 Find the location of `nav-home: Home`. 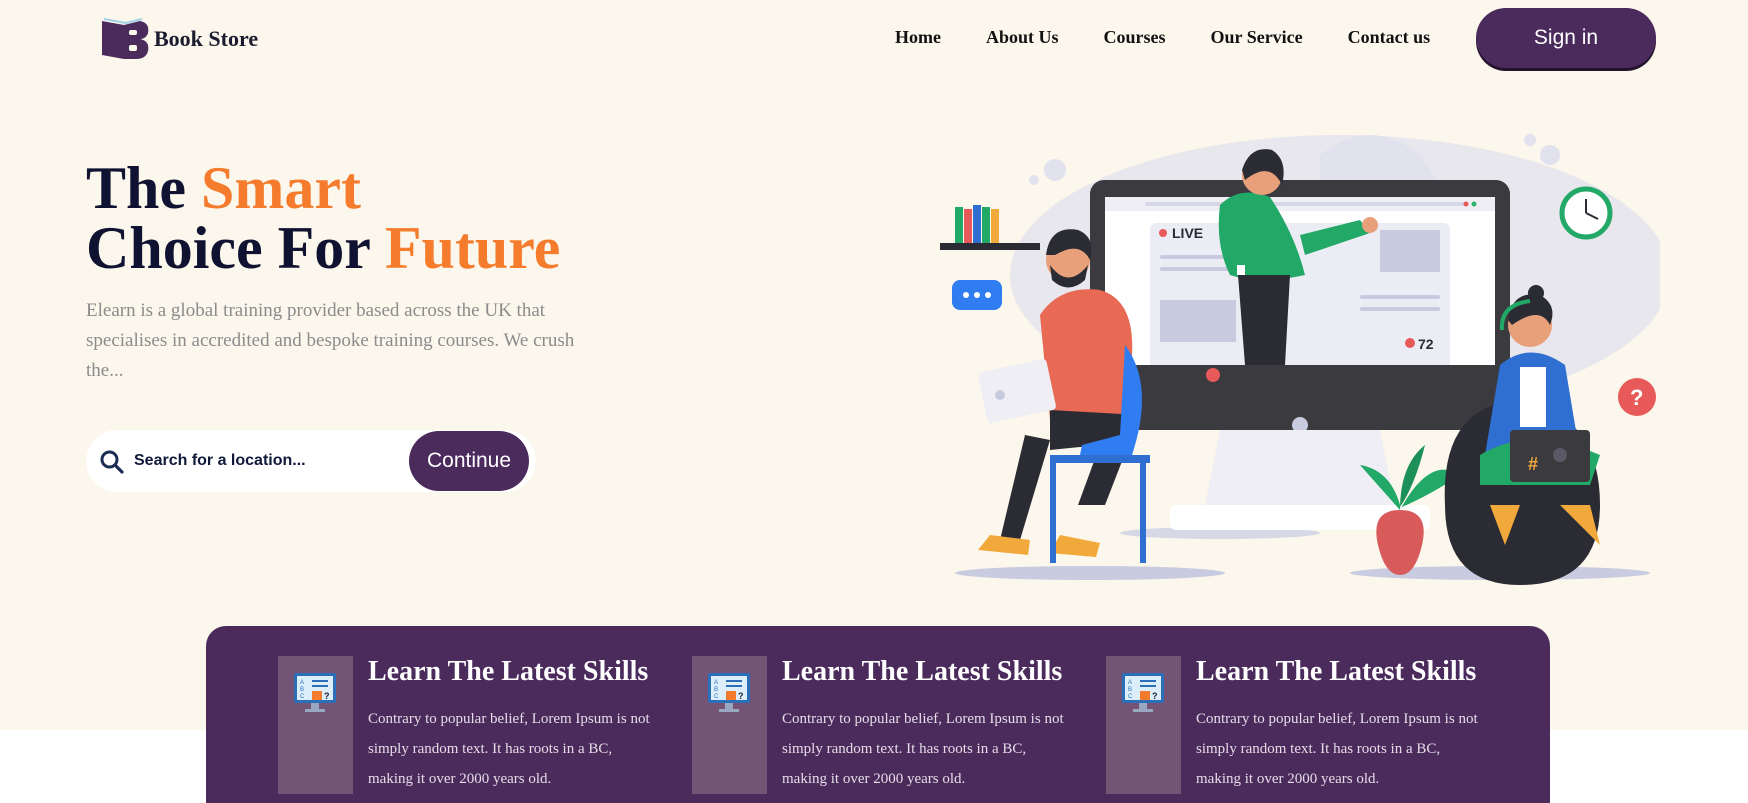

nav-home: Home is located at coordinates (918, 37).